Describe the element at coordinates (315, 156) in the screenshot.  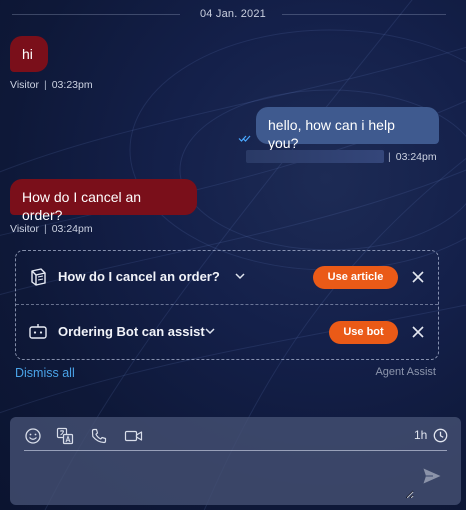
I see `masked-agent-name` at that location.